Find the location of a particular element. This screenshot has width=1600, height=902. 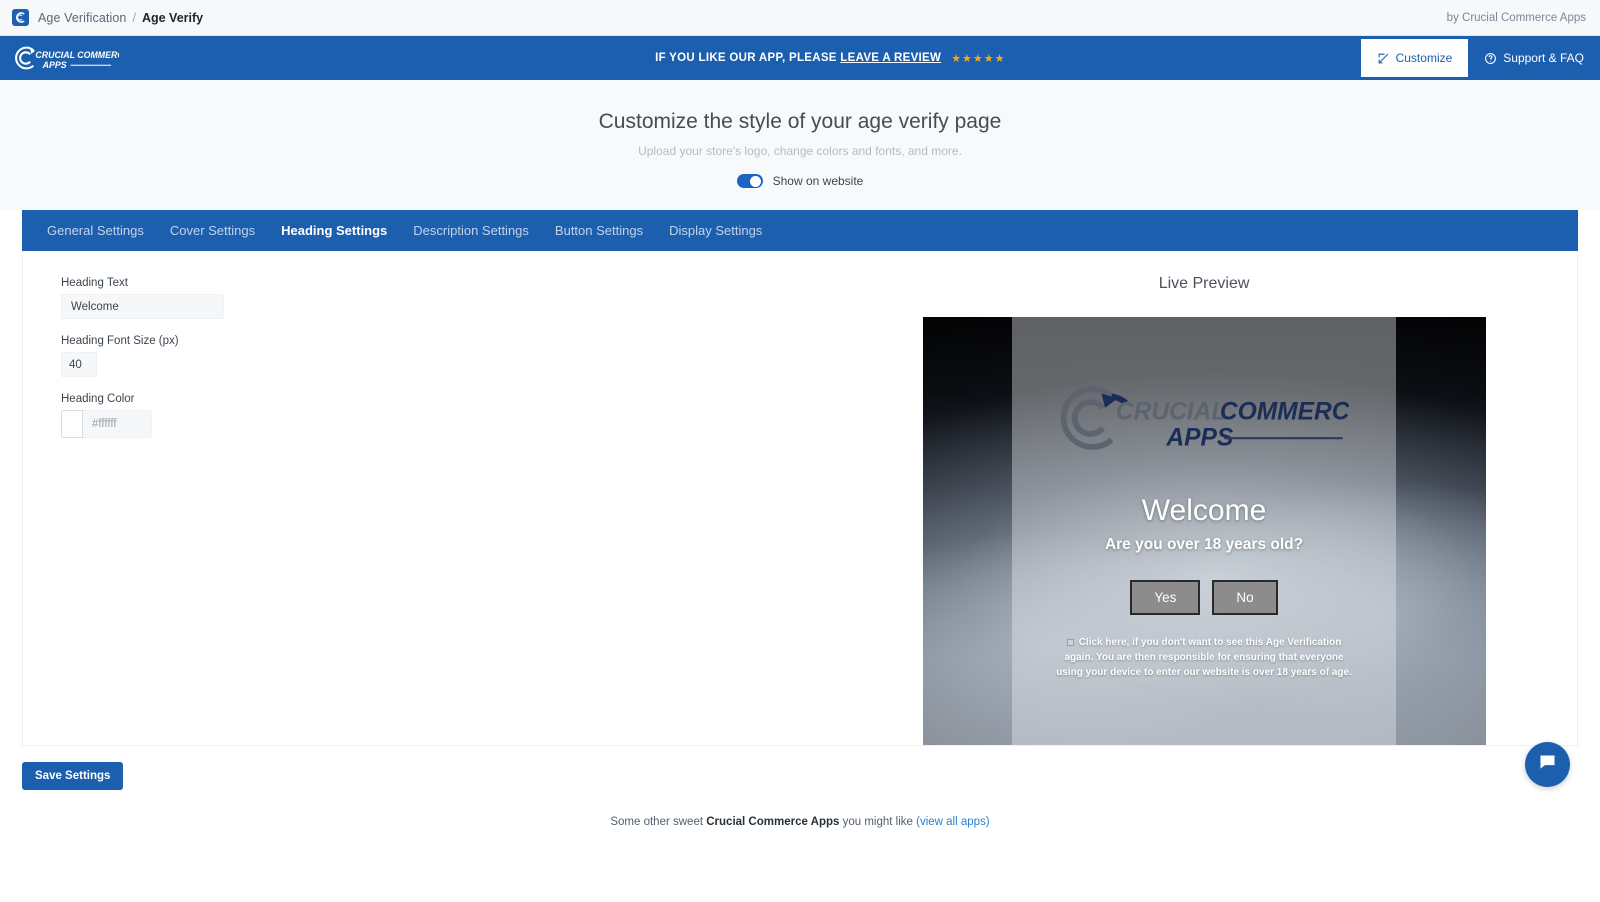

chat-launcher-button is located at coordinates (1547, 764).